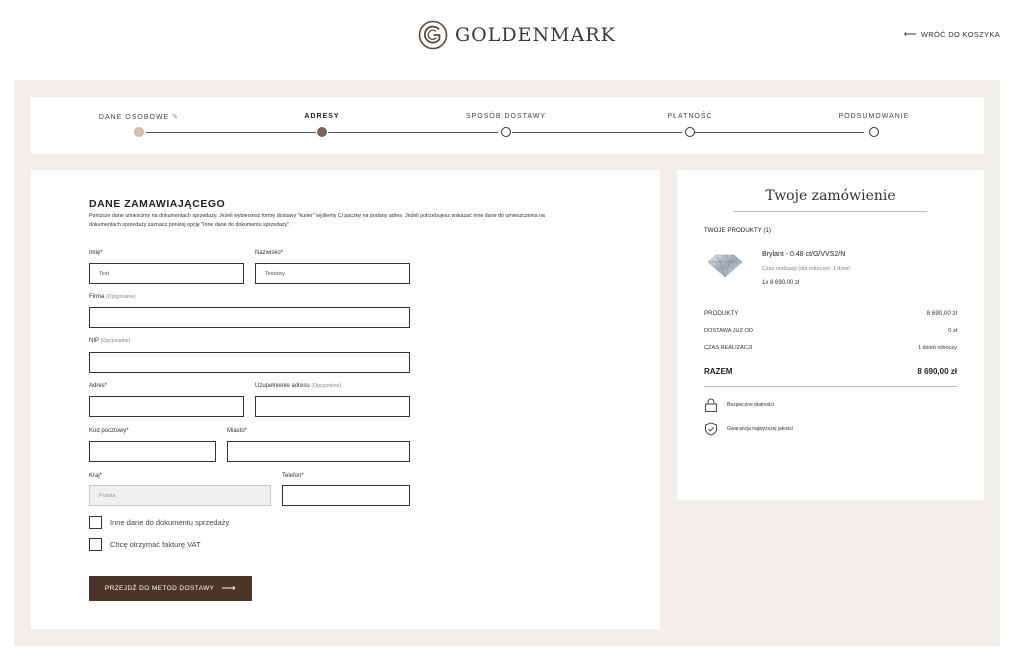 This screenshot has height=662, width=1024. I want to click on products-heading: TWOJE PRODUKTY (1), so click(737, 230).